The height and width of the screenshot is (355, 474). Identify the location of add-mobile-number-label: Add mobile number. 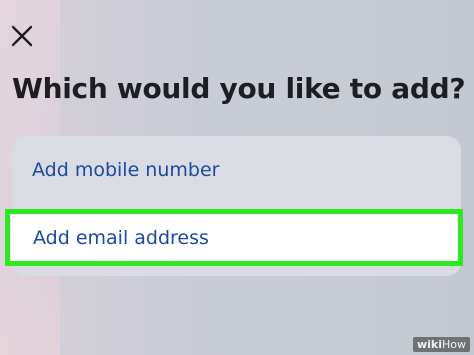
(126, 170).